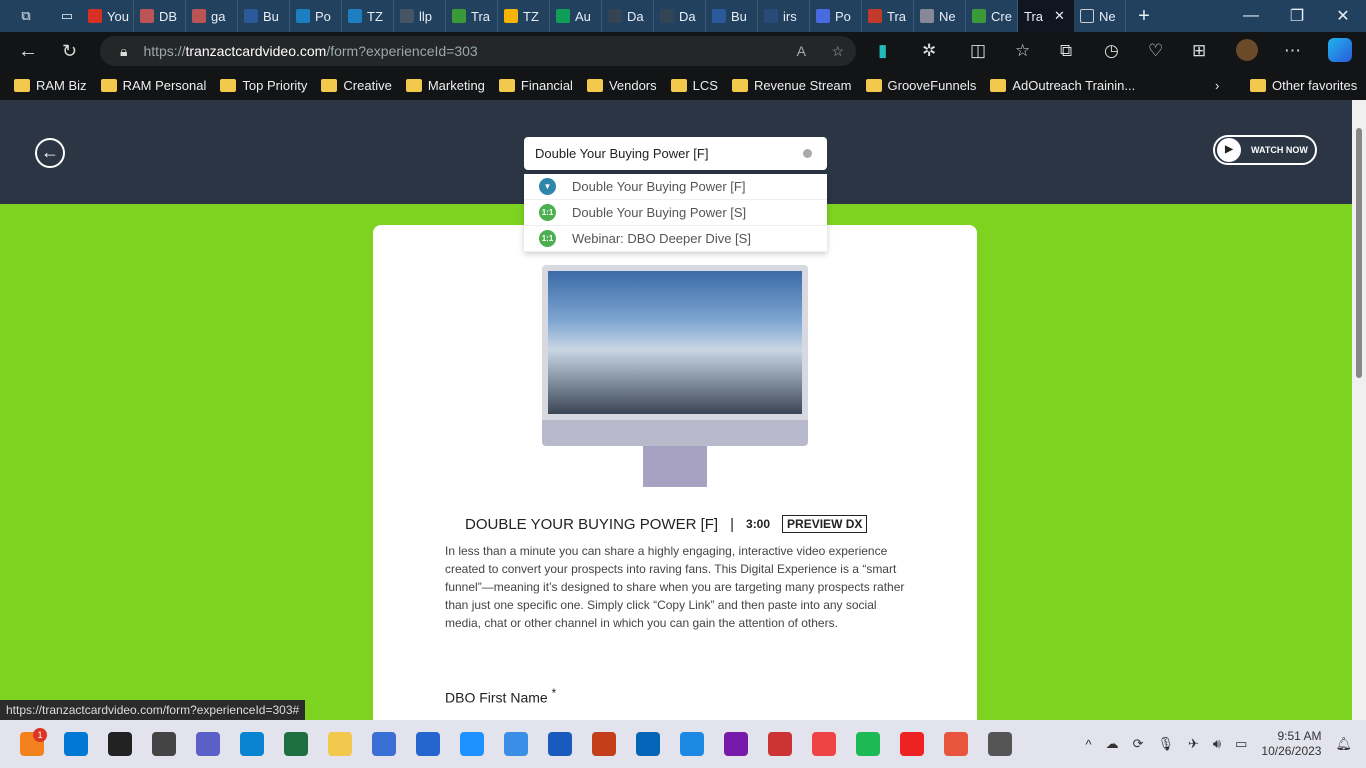  Describe the element at coordinates (882, 51) in the screenshot. I see `extension-icon: ▮` at that location.